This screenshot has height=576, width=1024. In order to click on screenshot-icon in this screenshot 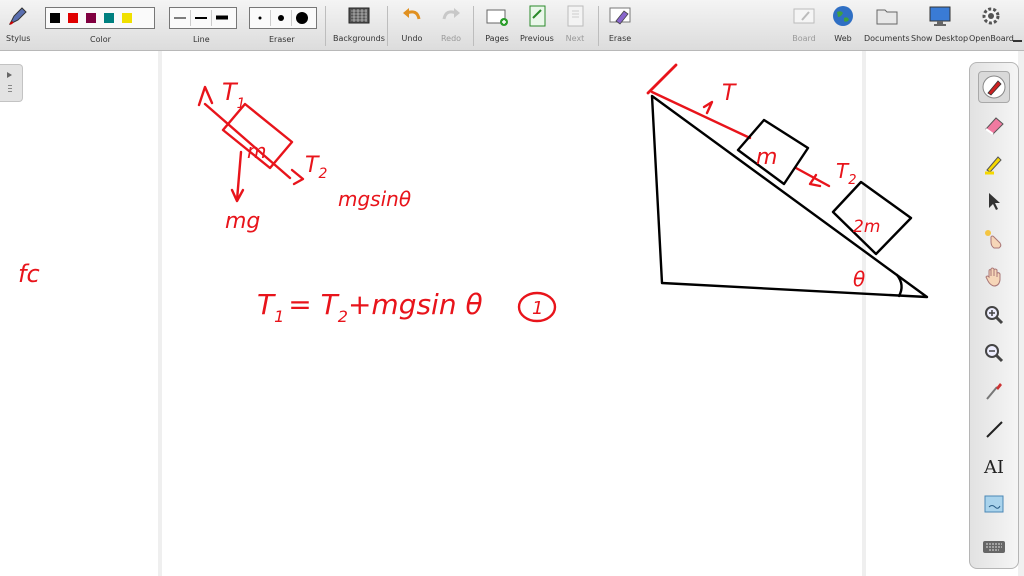, I will do `click(994, 504)`.